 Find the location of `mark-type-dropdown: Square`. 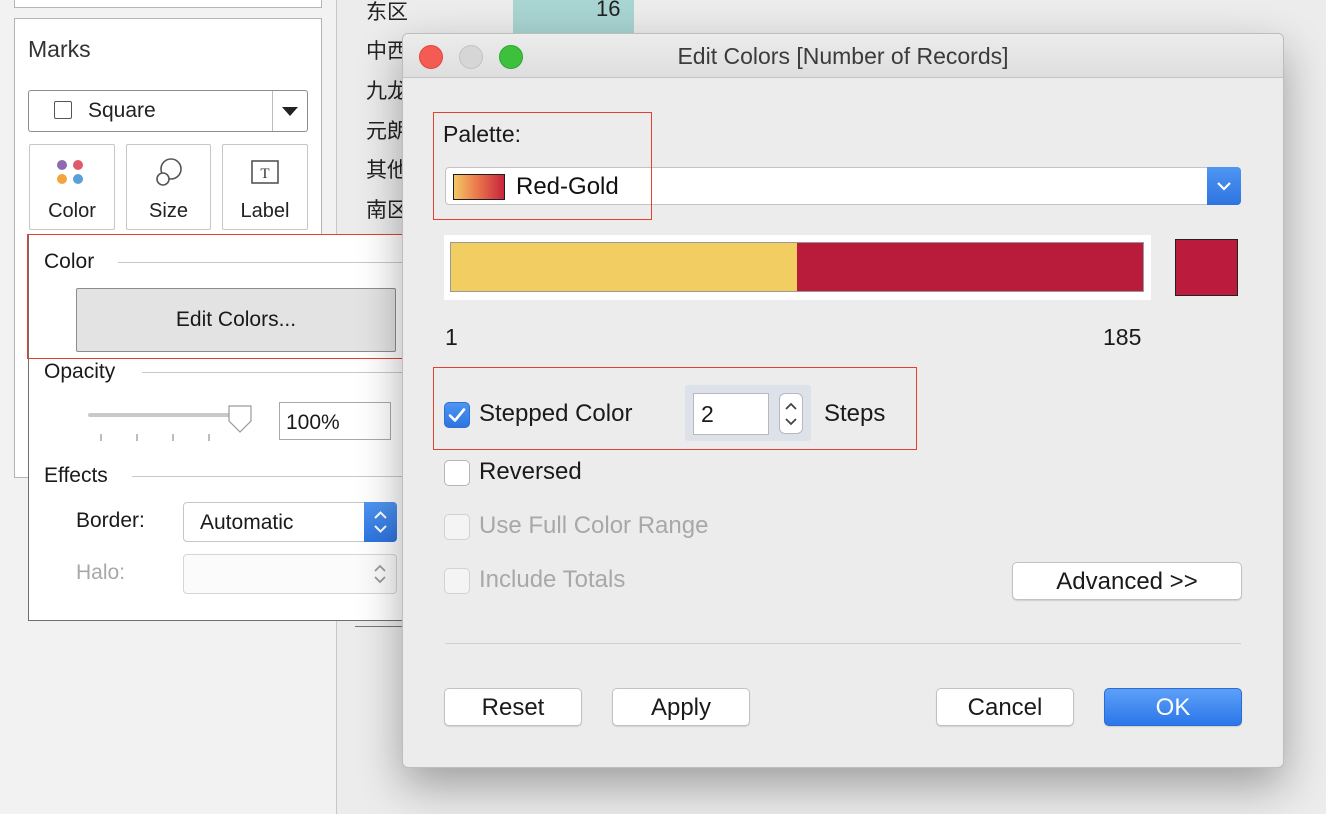

mark-type-dropdown: Square is located at coordinates (168, 111).